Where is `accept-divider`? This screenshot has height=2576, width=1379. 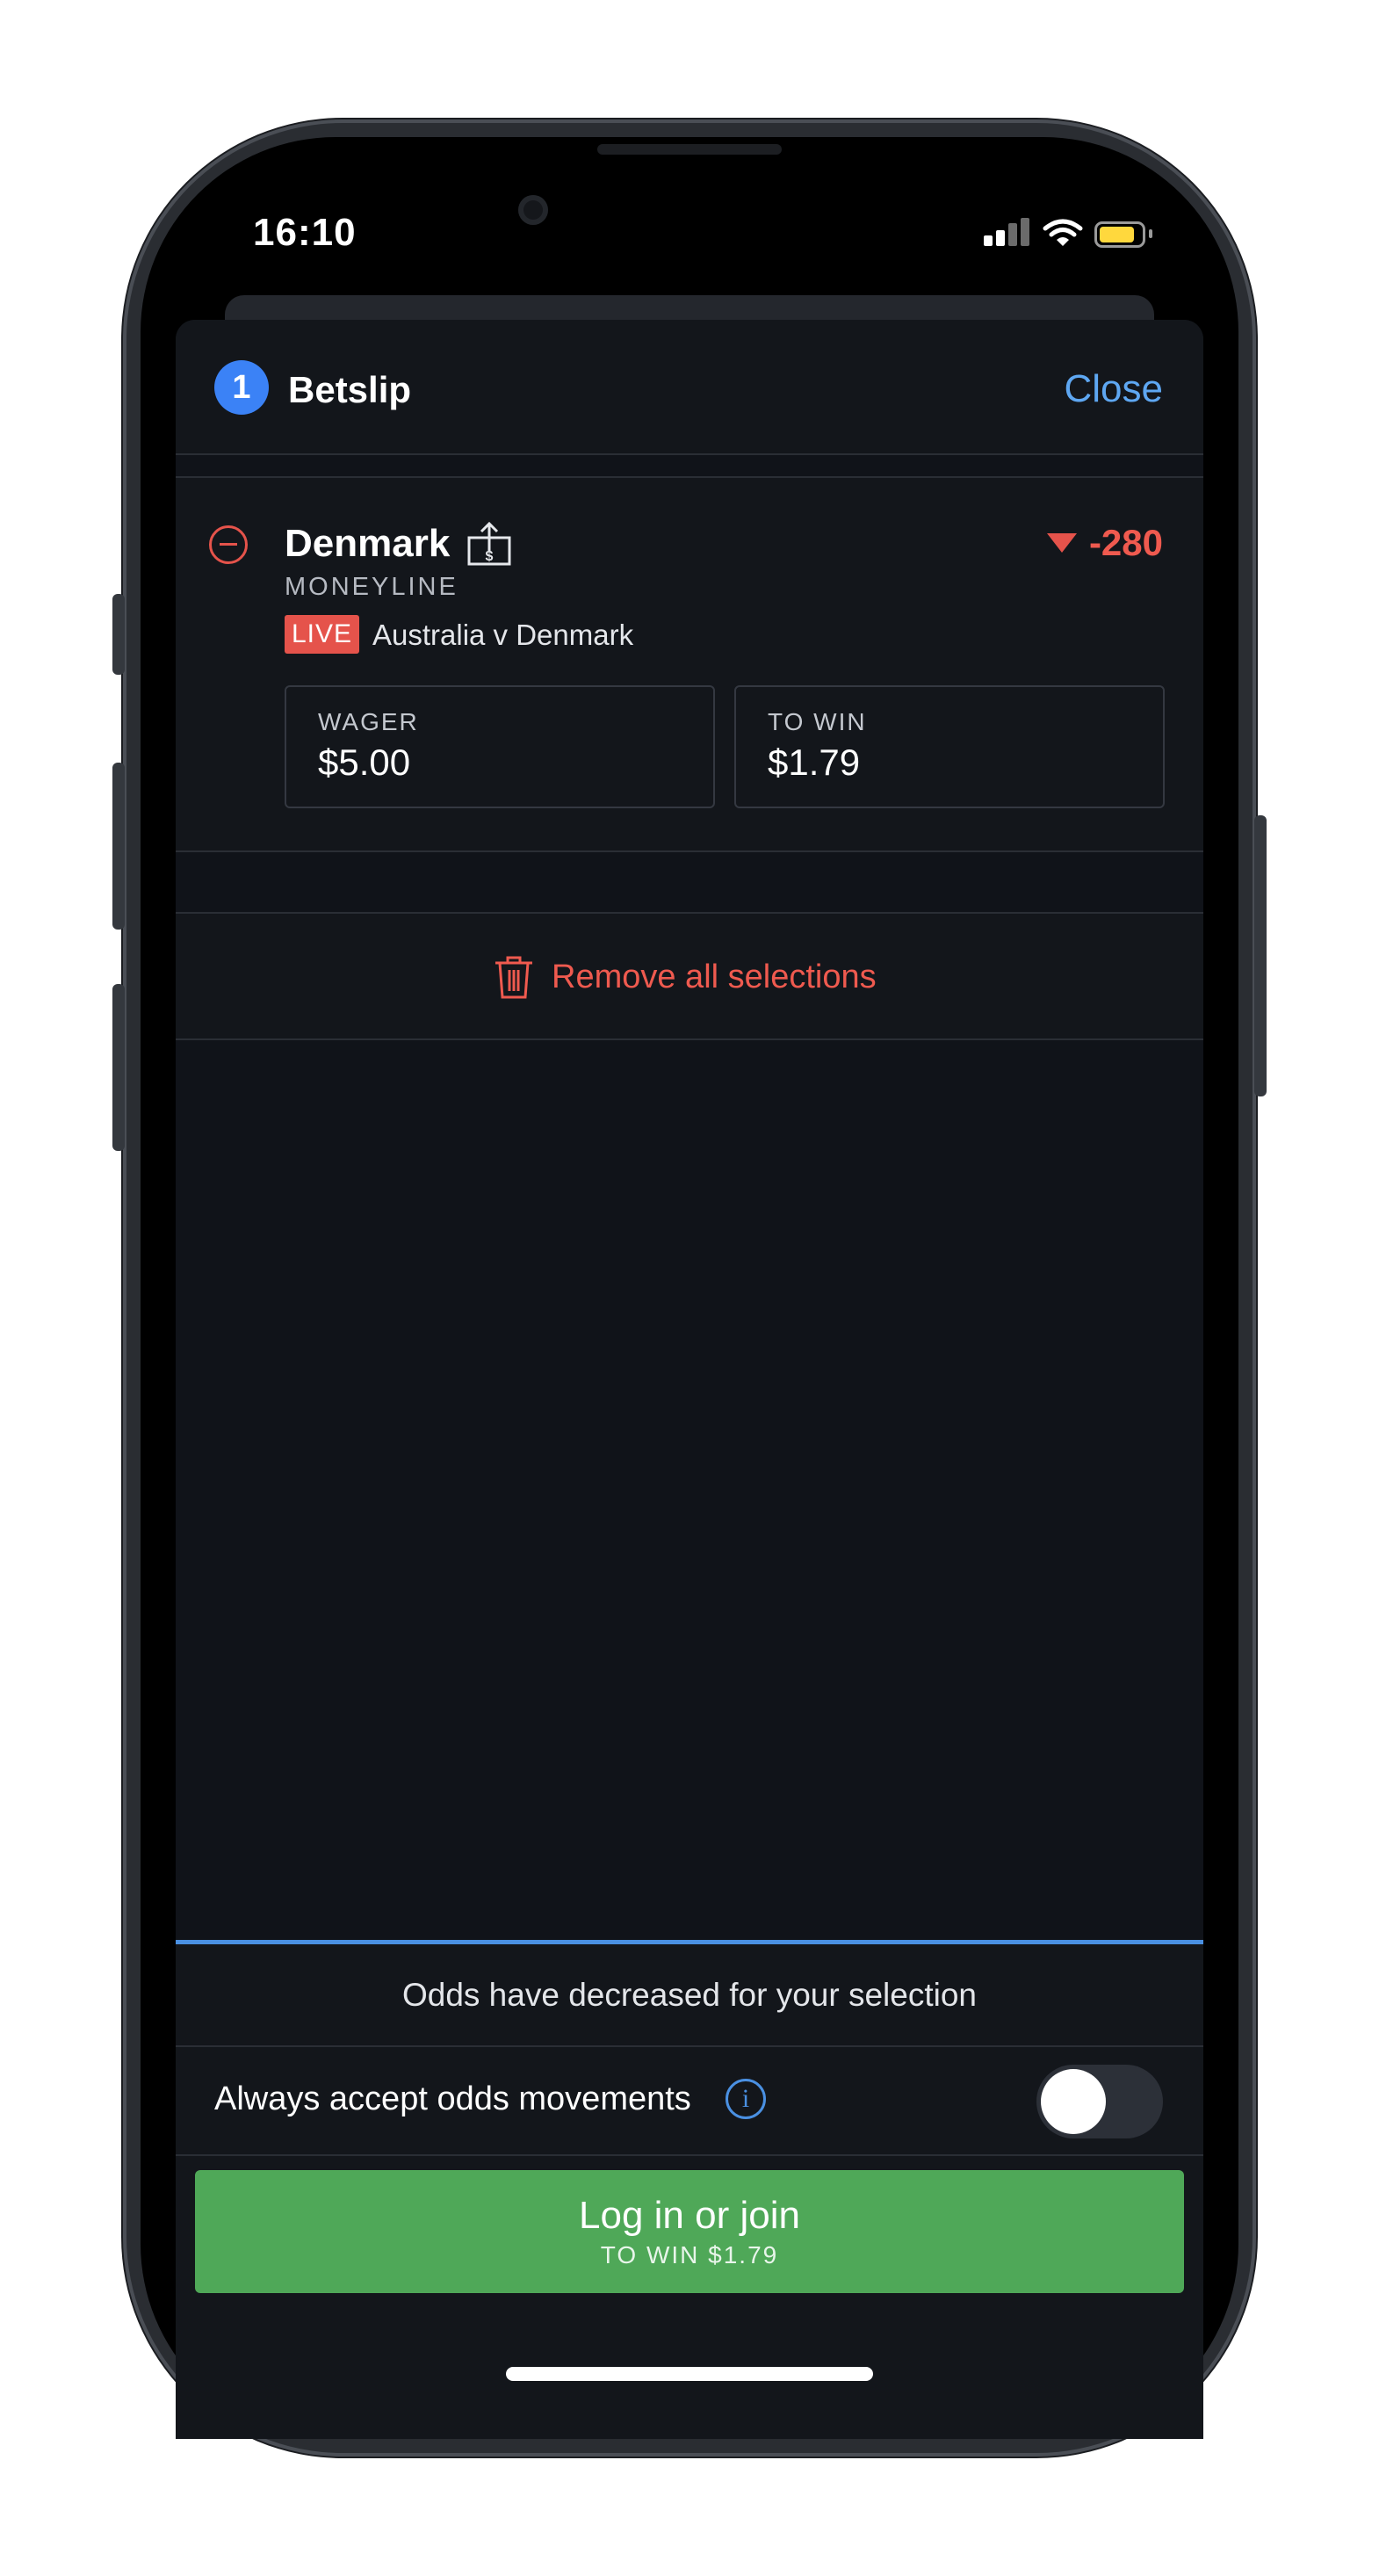
accept-divider is located at coordinates (689, 2155).